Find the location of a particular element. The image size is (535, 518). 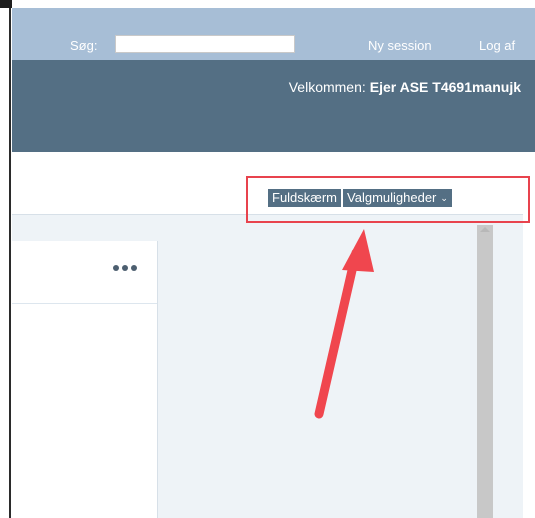

vertical-scrollbar is located at coordinates (485, 371).